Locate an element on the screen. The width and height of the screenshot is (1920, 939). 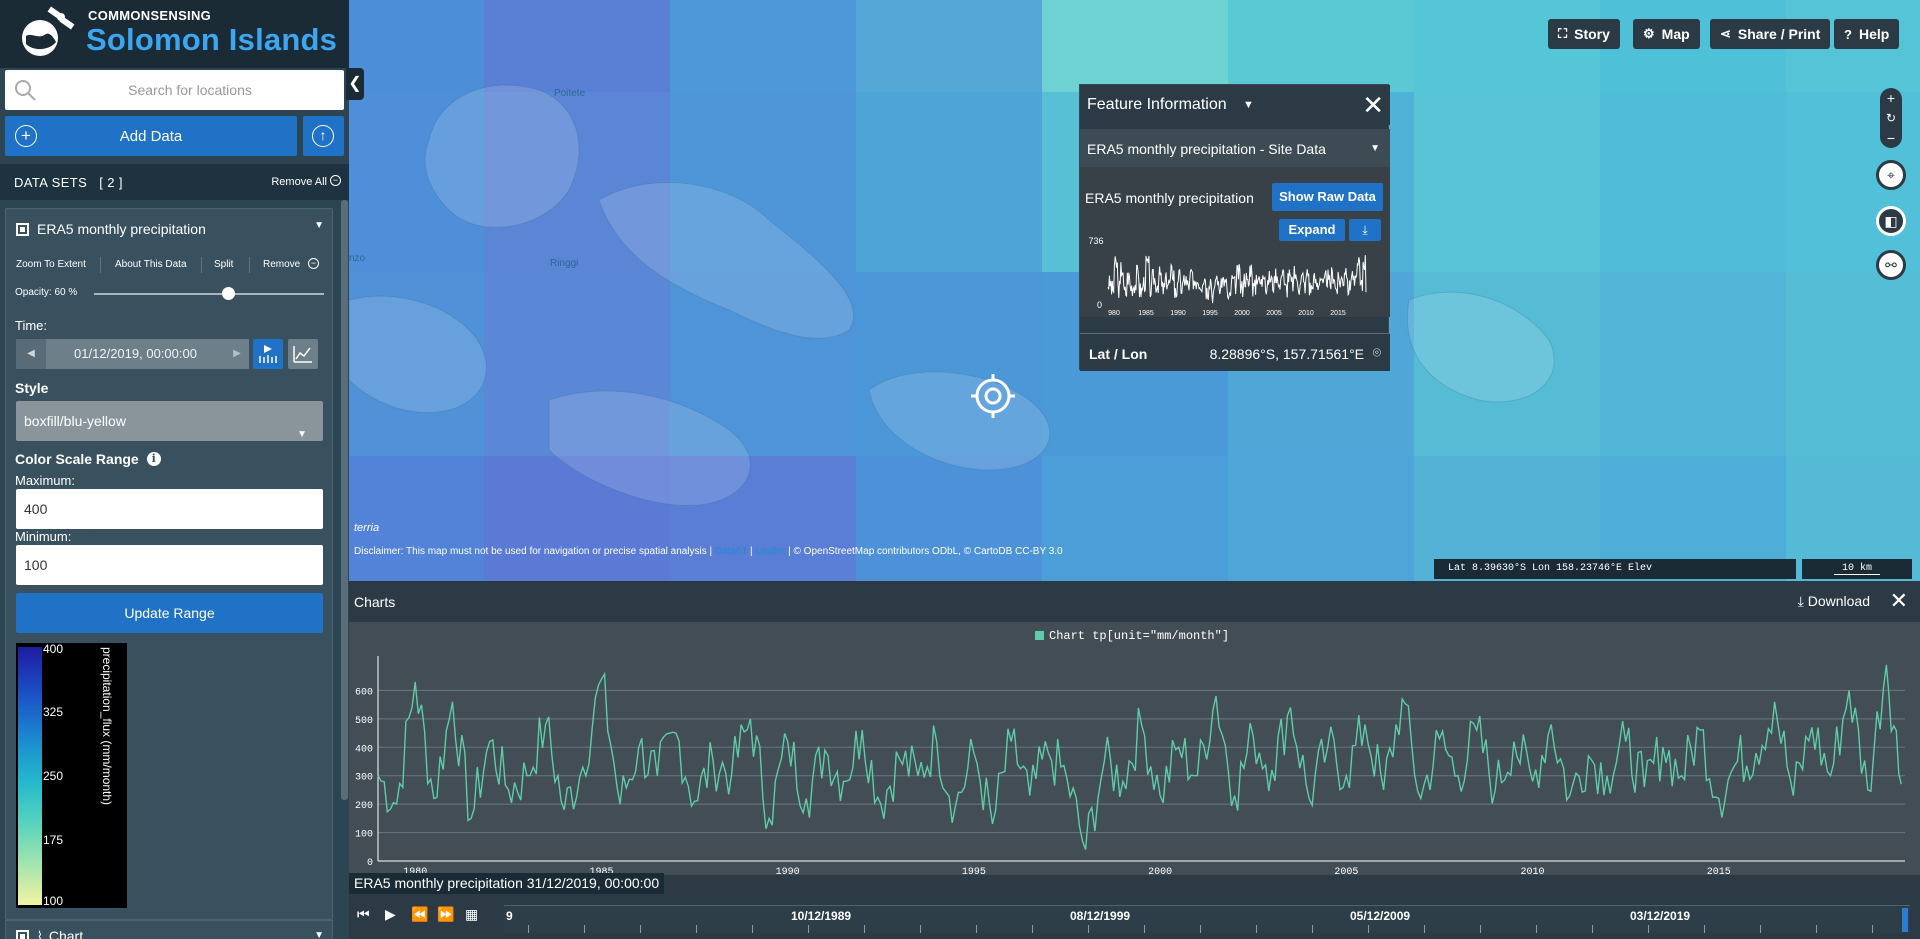
timeline-cursor is located at coordinates (1905, 920).